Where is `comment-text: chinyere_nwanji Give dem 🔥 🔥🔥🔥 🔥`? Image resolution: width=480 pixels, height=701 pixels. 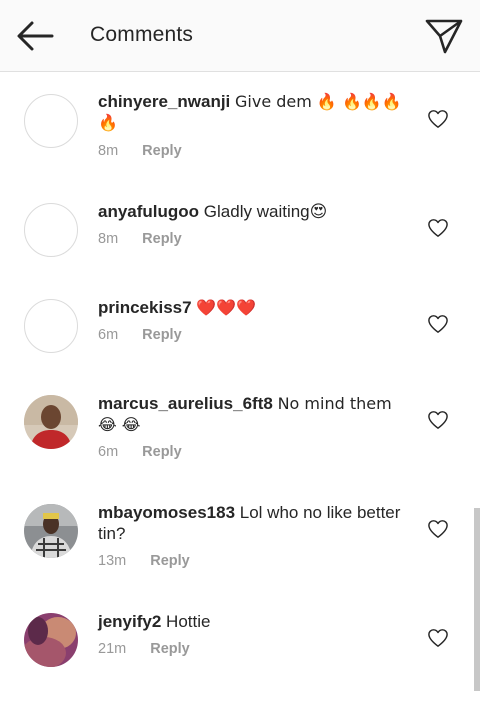 comment-text: chinyere_nwanji Give dem 🔥 🔥🔥🔥 🔥 is located at coordinates (253, 112).